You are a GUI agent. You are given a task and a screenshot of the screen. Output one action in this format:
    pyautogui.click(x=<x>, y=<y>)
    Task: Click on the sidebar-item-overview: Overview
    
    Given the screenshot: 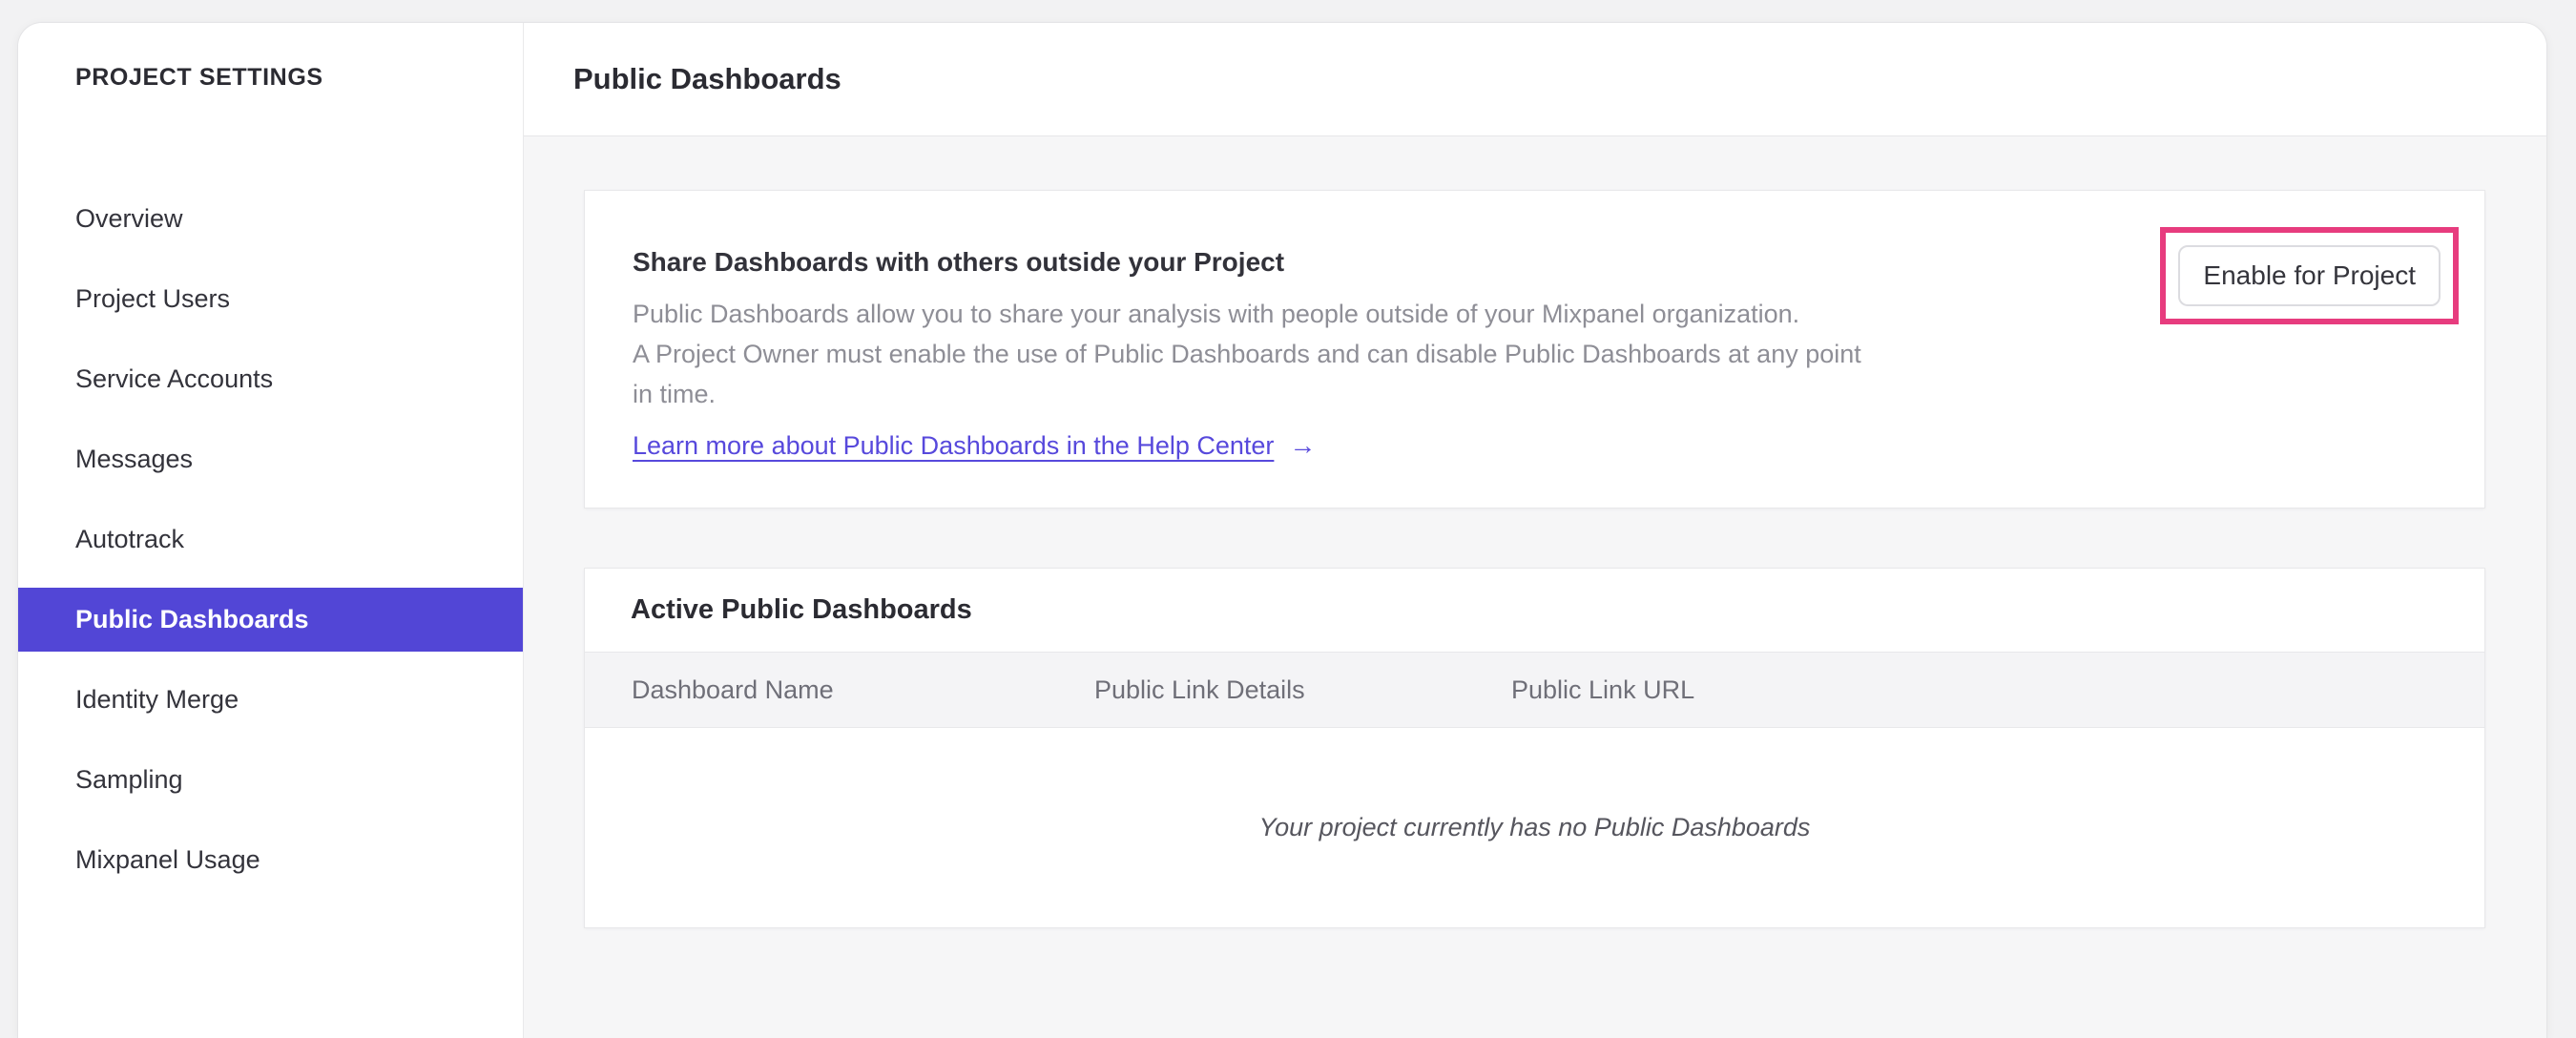 What is the action you would take?
    pyautogui.click(x=270, y=219)
    